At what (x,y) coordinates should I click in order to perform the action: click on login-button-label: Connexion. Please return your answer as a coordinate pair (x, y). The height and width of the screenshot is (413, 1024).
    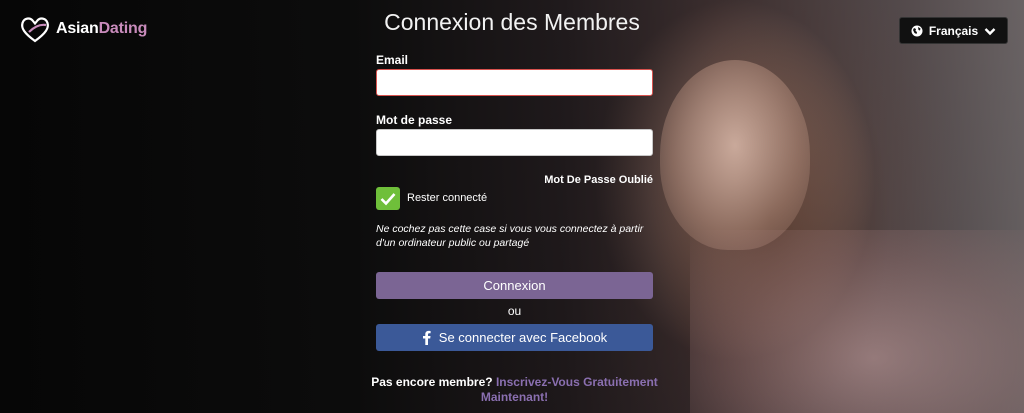
    Looking at the image, I should click on (514, 285).